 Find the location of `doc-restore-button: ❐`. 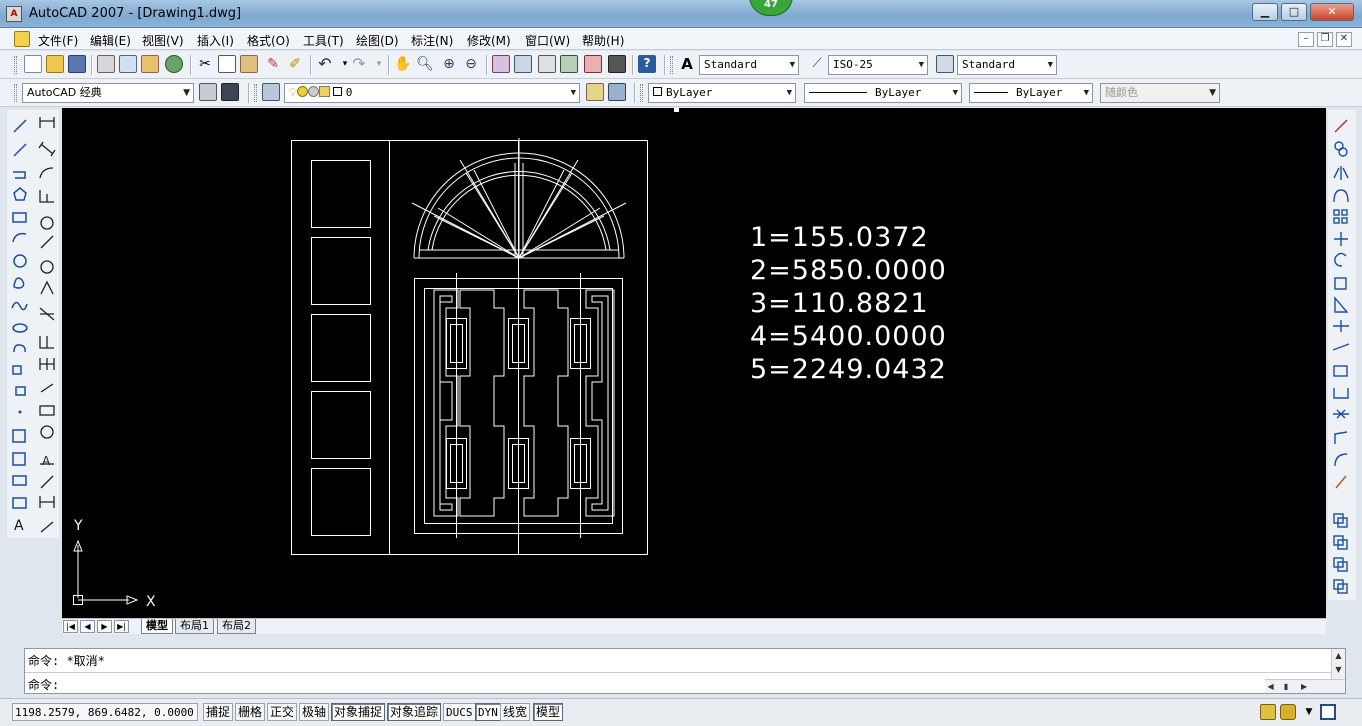

doc-restore-button: ❐ is located at coordinates (1325, 39).